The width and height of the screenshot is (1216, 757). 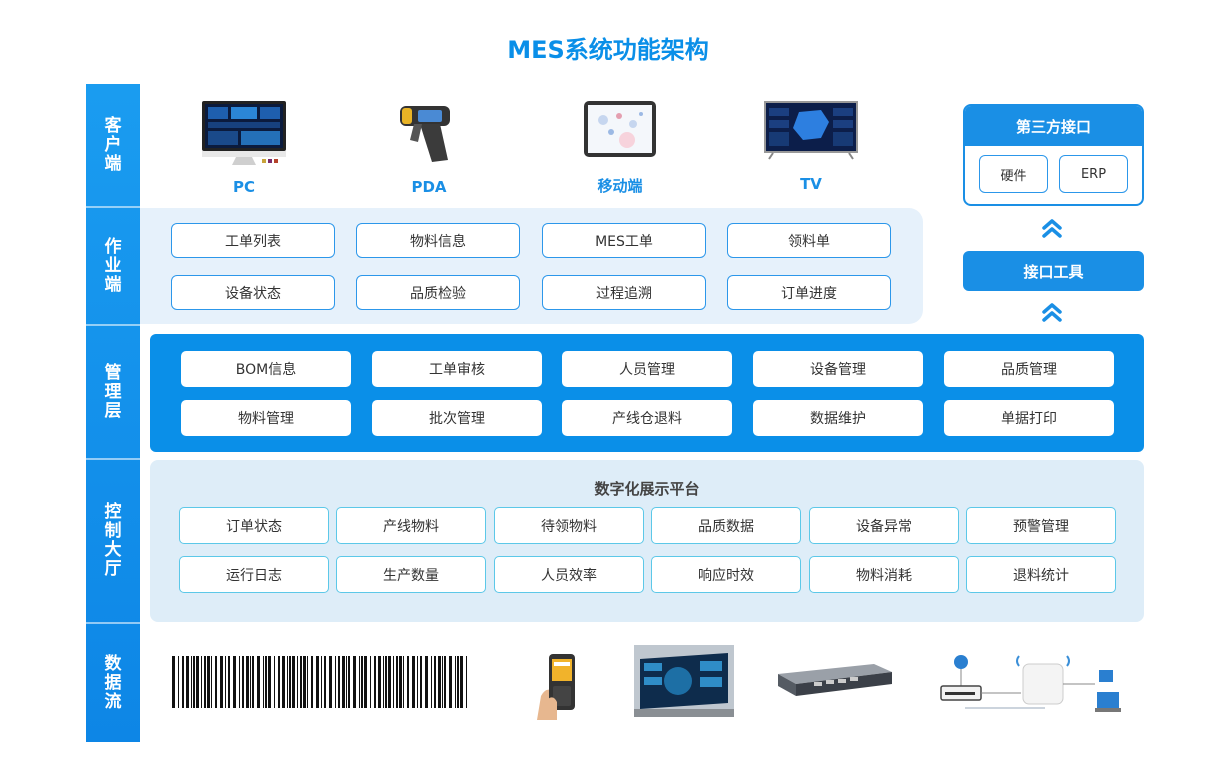 What do you see at coordinates (1053, 155) in the screenshot?
I see `third-party-interface-box: 第三方接口 硬件 ERP` at bounding box center [1053, 155].